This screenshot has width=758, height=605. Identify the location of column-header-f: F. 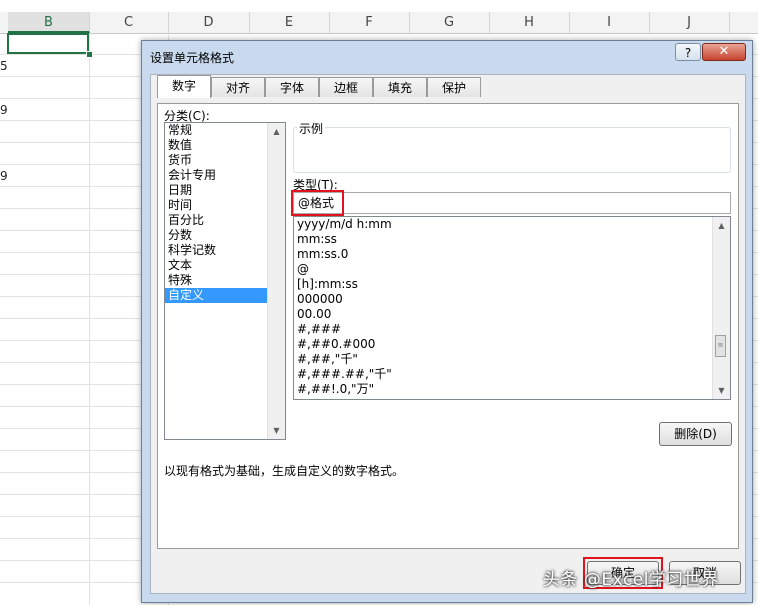
(369, 22).